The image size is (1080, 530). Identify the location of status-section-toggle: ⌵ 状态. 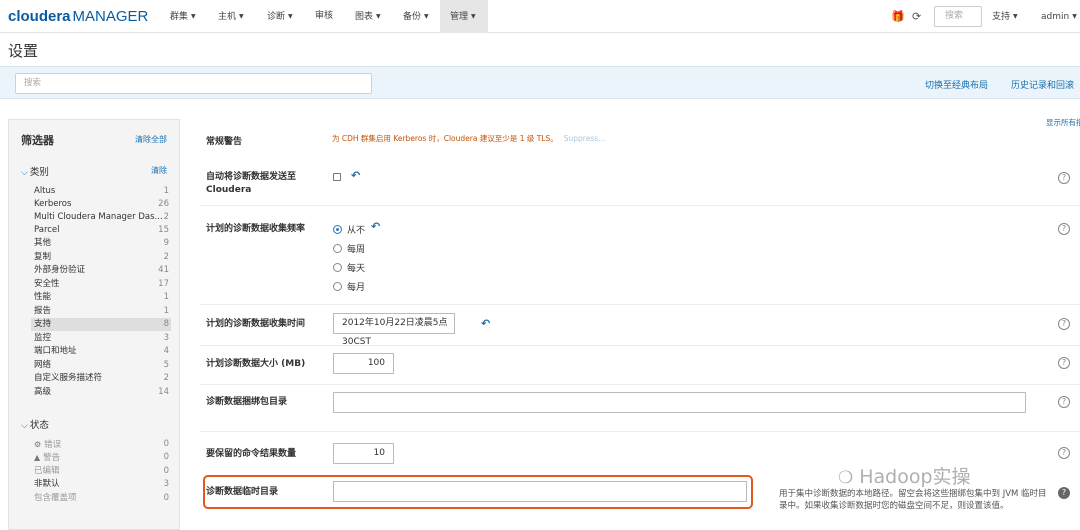
(35, 424).